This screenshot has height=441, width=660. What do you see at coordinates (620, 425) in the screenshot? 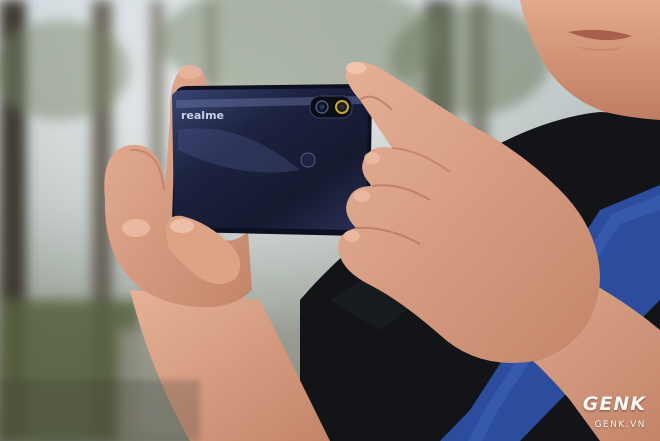
I see `genk-watermark-url: GENK.VN` at bounding box center [620, 425].